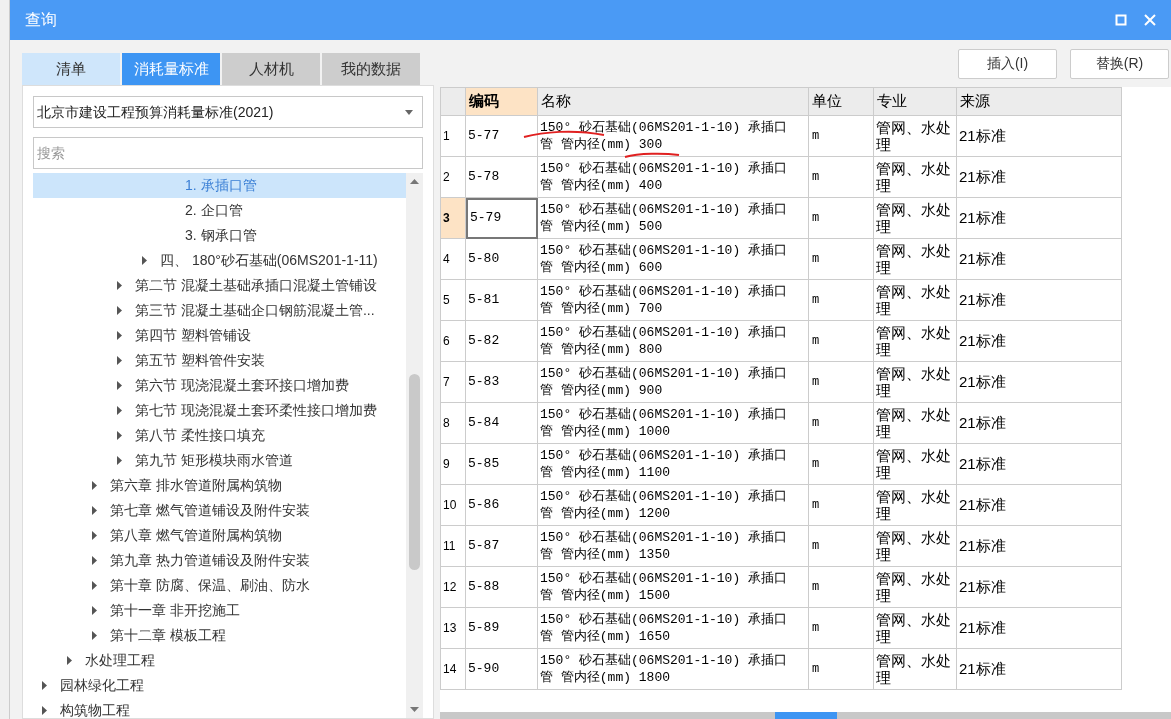  What do you see at coordinates (453, 423) in the screenshot?
I see `row-header: 8` at bounding box center [453, 423].